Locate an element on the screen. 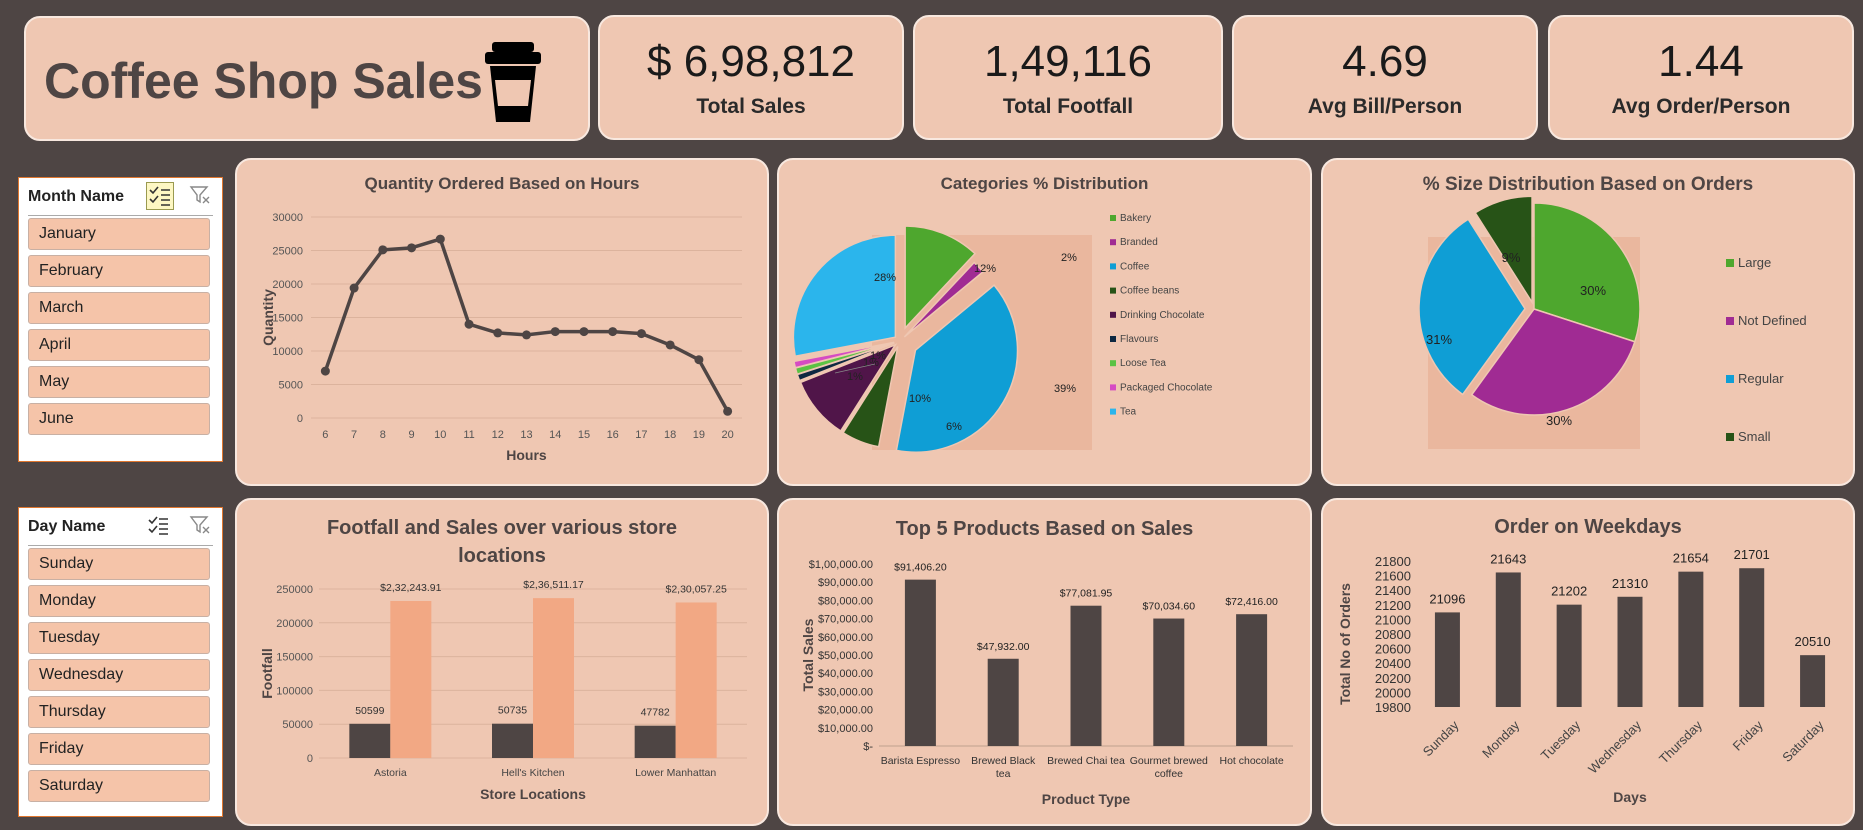  slicer-item-june: June is located at coordinates (119, 419).